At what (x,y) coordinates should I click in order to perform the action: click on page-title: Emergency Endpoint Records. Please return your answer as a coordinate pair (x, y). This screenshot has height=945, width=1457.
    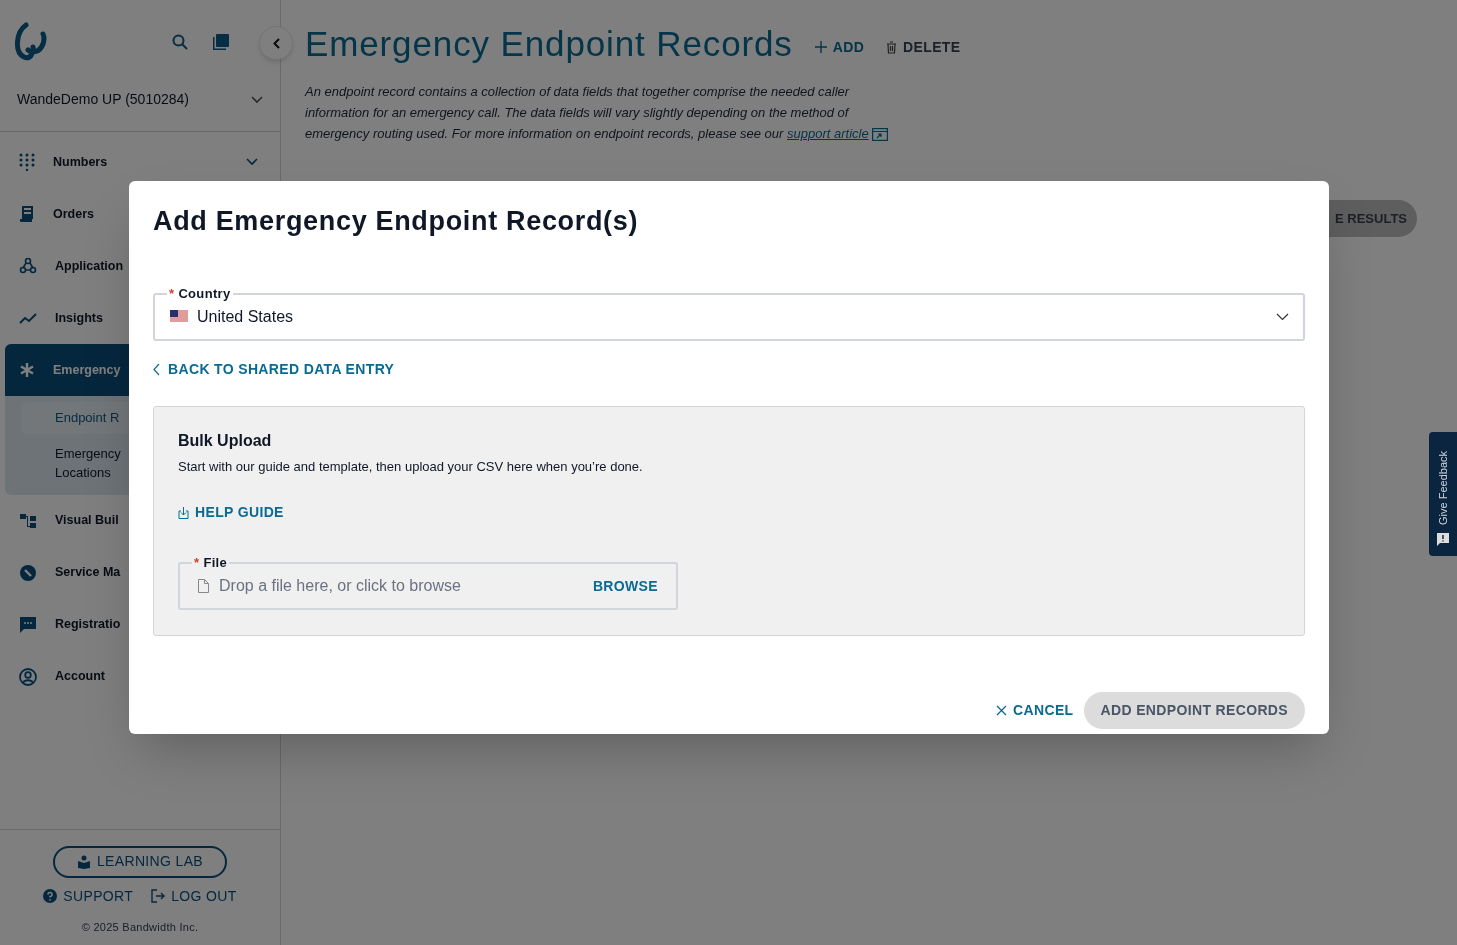
    Looking at the image, I should click on (549, 44).